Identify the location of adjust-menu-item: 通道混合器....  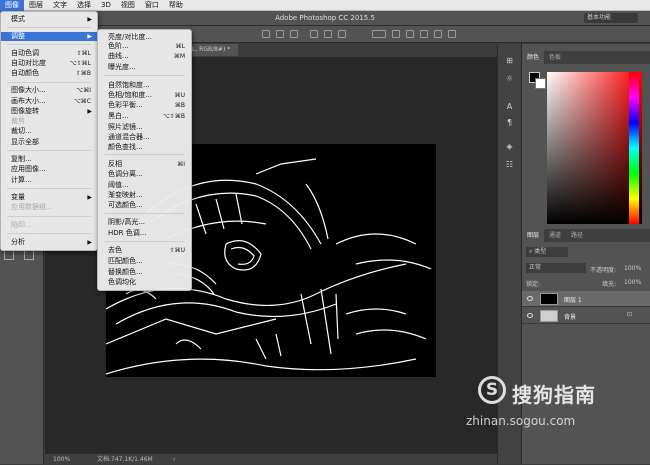
(144, 137).